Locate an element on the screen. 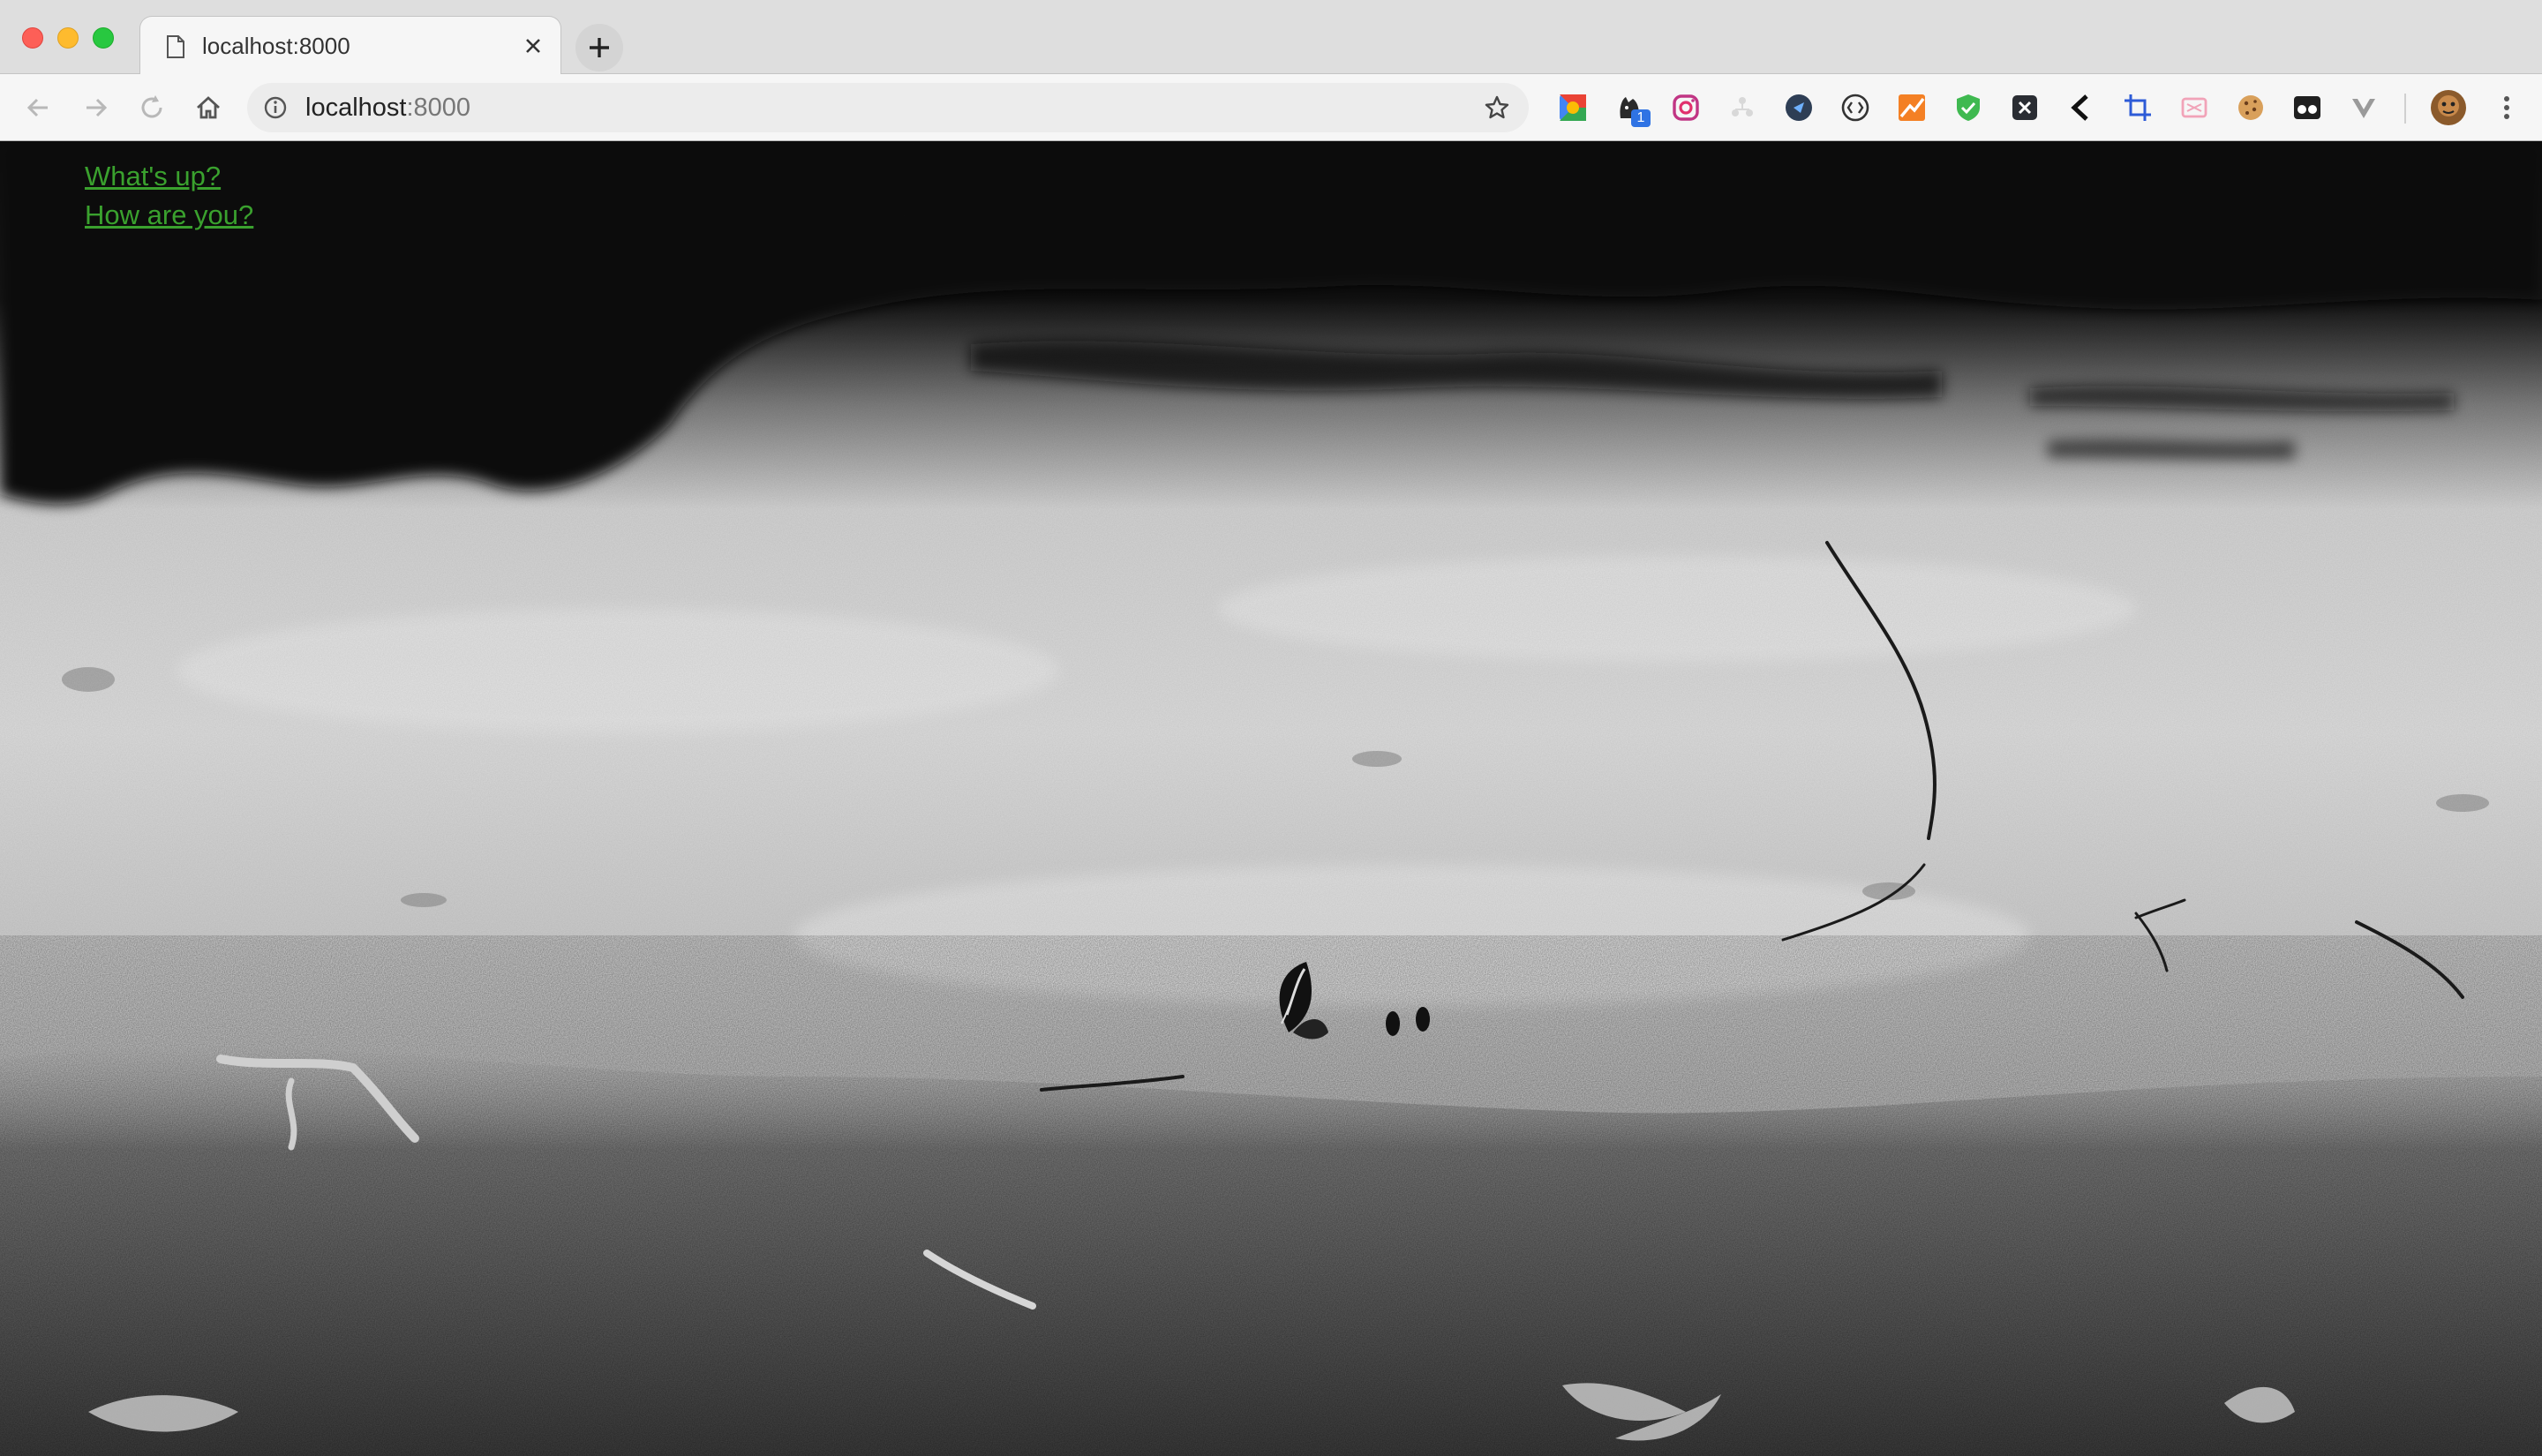  chart-extension-icon is located at coordinates (1912, 108).